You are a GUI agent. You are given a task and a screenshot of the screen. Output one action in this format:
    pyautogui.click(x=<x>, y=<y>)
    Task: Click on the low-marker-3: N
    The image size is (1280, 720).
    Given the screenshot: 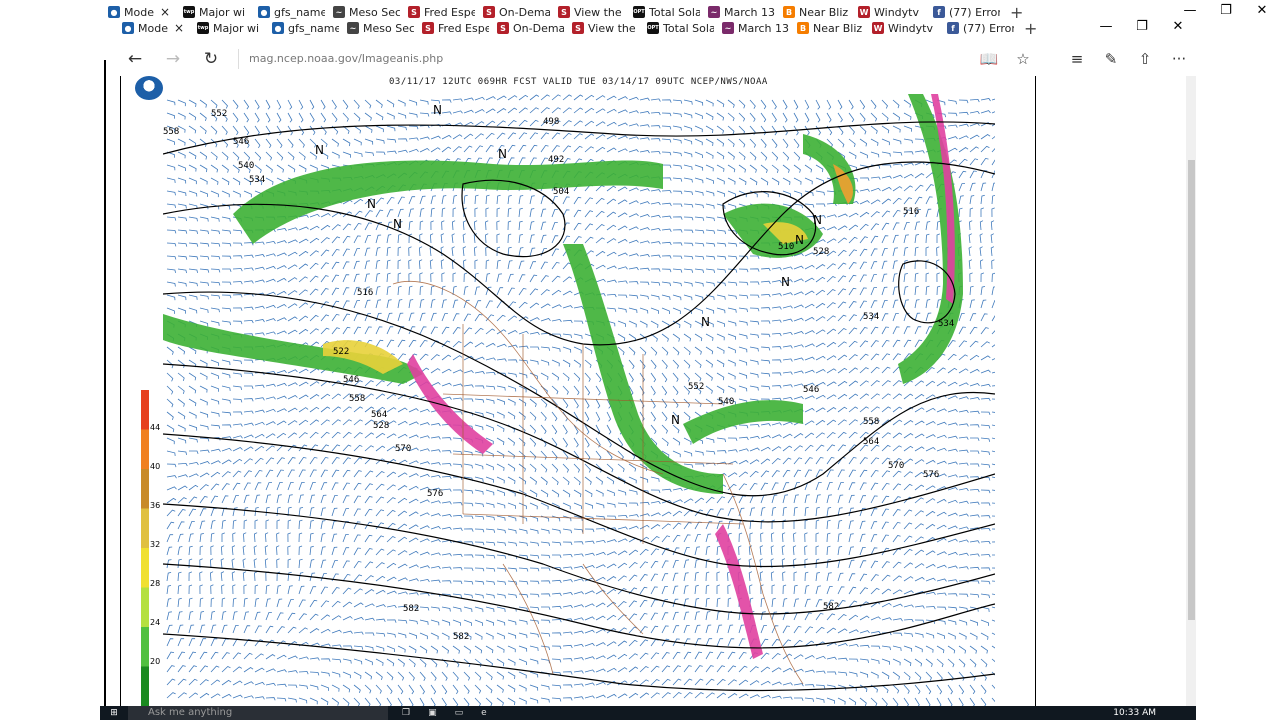 What is the action you would take?
    pyautogui.click(x=397, y=224)
    